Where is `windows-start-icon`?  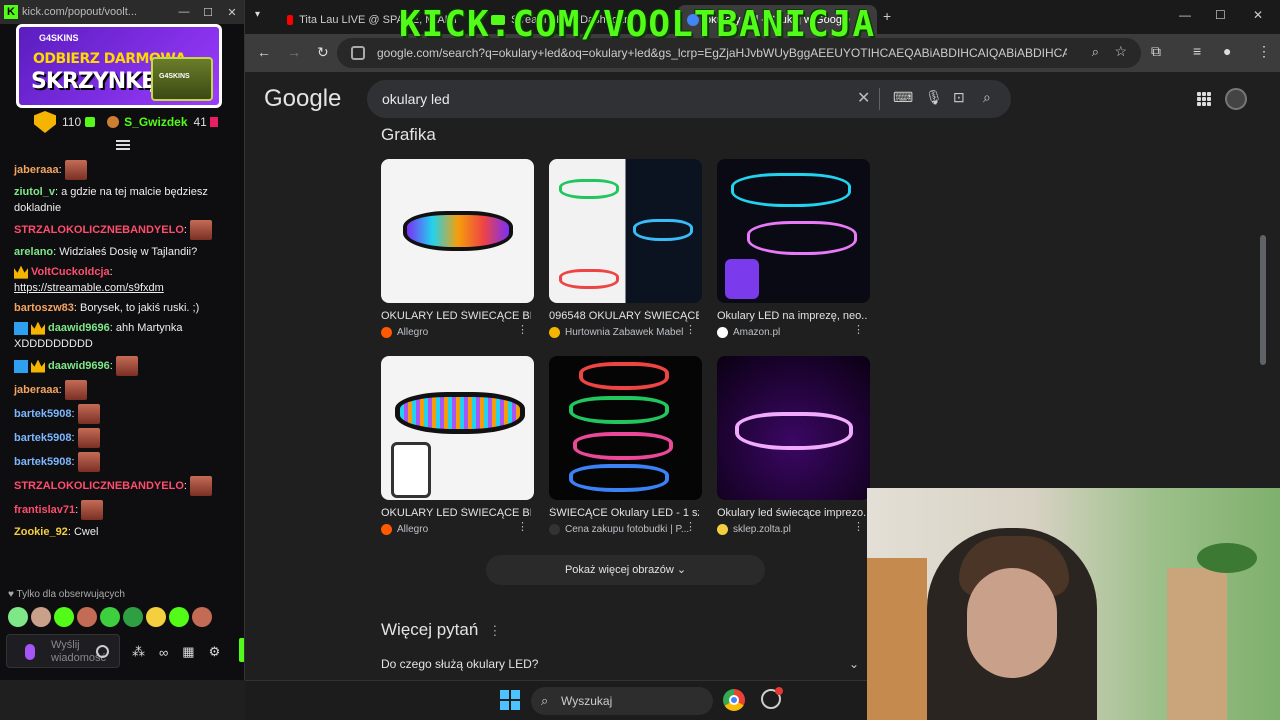 windows-start-icon is located at coordinates (510, 700).